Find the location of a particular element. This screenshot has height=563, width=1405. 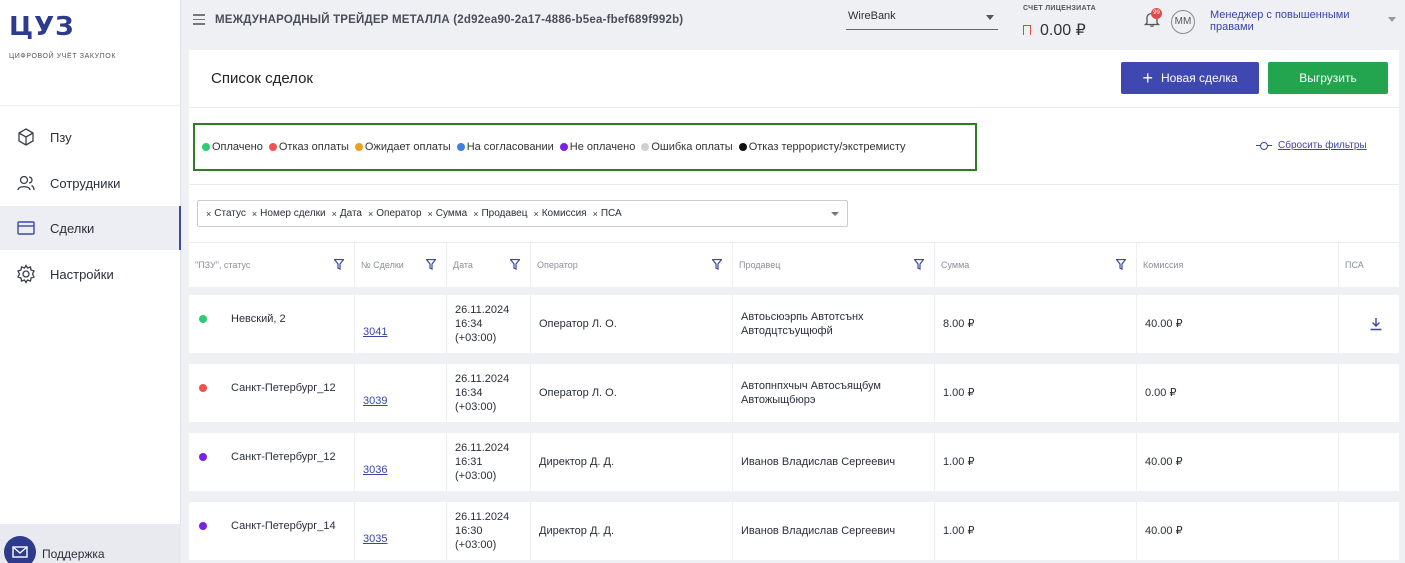

logo: ЦУЗ is located at coordinates (42, 27).